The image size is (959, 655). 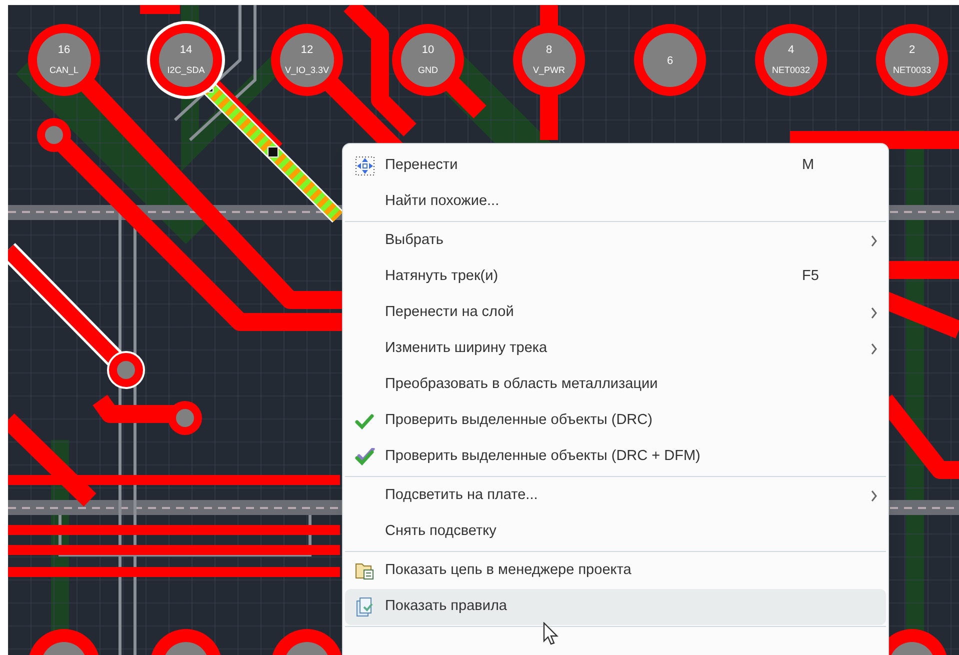 What do you see at coordinates (791, 60) in the screenshot?
I see `pad: 4 NET0032` at bounding box center [791, 60].